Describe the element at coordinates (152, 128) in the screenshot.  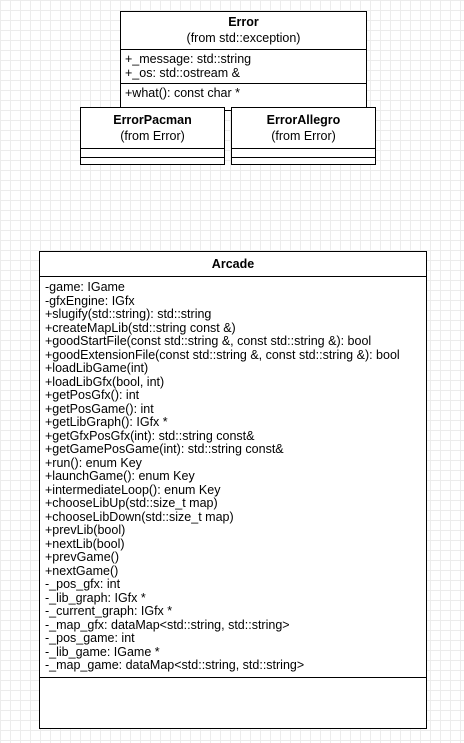
I see `class-error-pacman-header: ErrorPacman (from Error)` at that location.